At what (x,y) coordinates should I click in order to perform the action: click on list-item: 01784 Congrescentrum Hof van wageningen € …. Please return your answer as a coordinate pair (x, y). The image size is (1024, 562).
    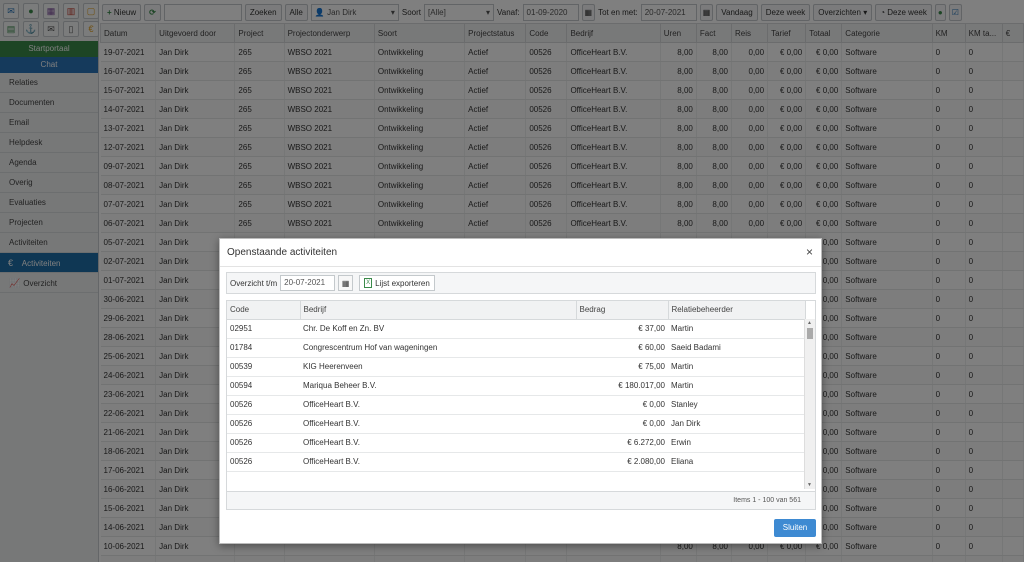
    Looking at the image, I should click on (516, 348).